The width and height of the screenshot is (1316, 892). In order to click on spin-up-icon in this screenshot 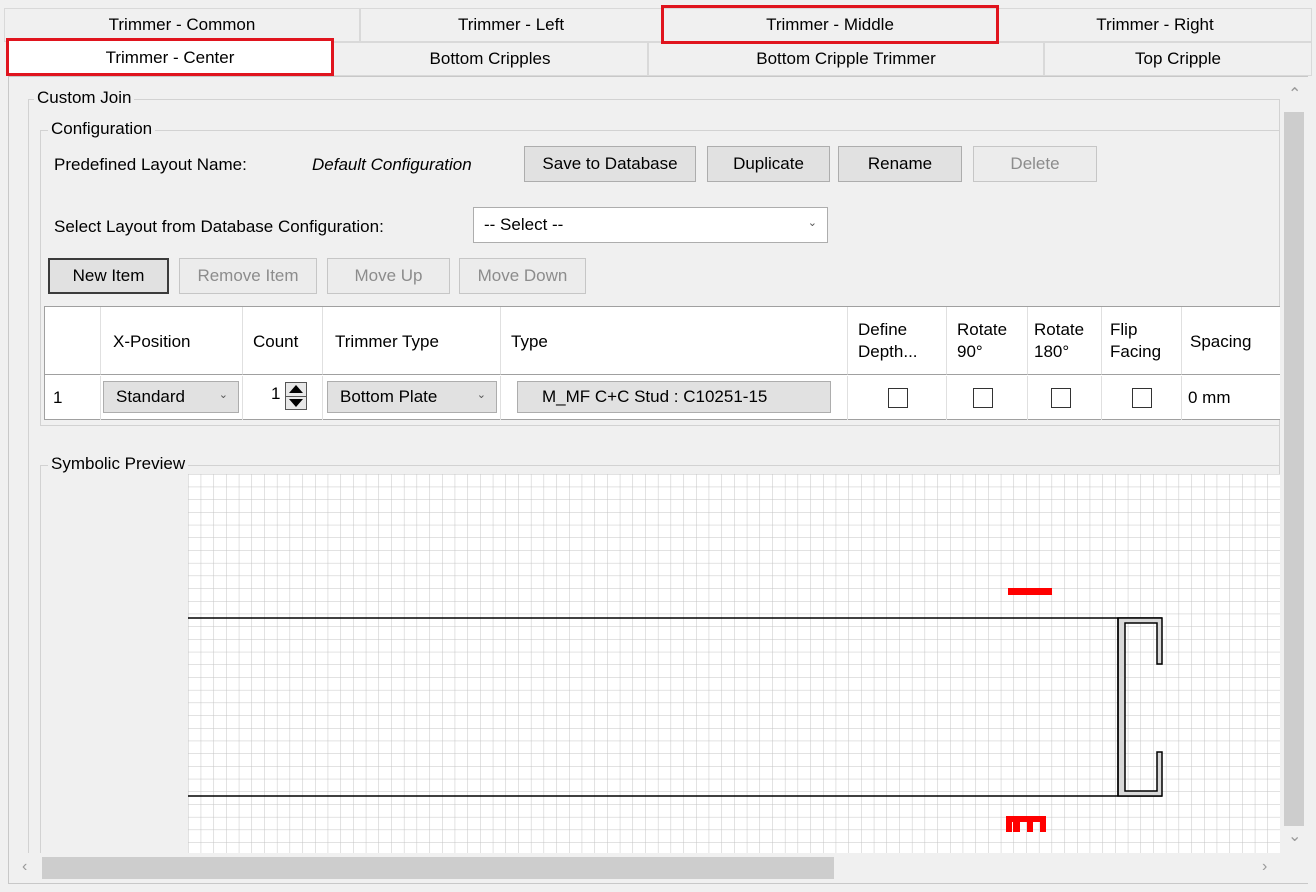, I will do `click(296, 389)`.